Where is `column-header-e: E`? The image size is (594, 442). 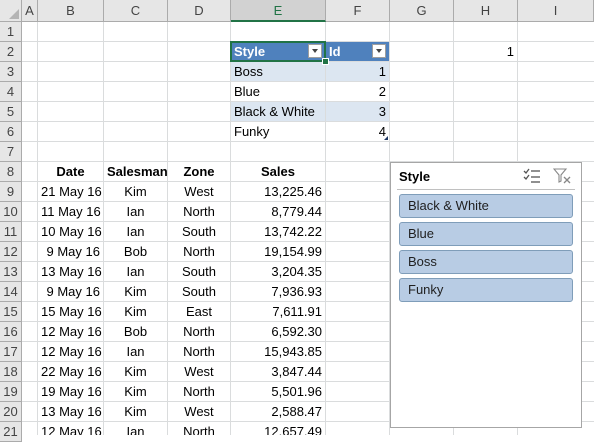 column-header-e: E is located at coordinates (278, 11).